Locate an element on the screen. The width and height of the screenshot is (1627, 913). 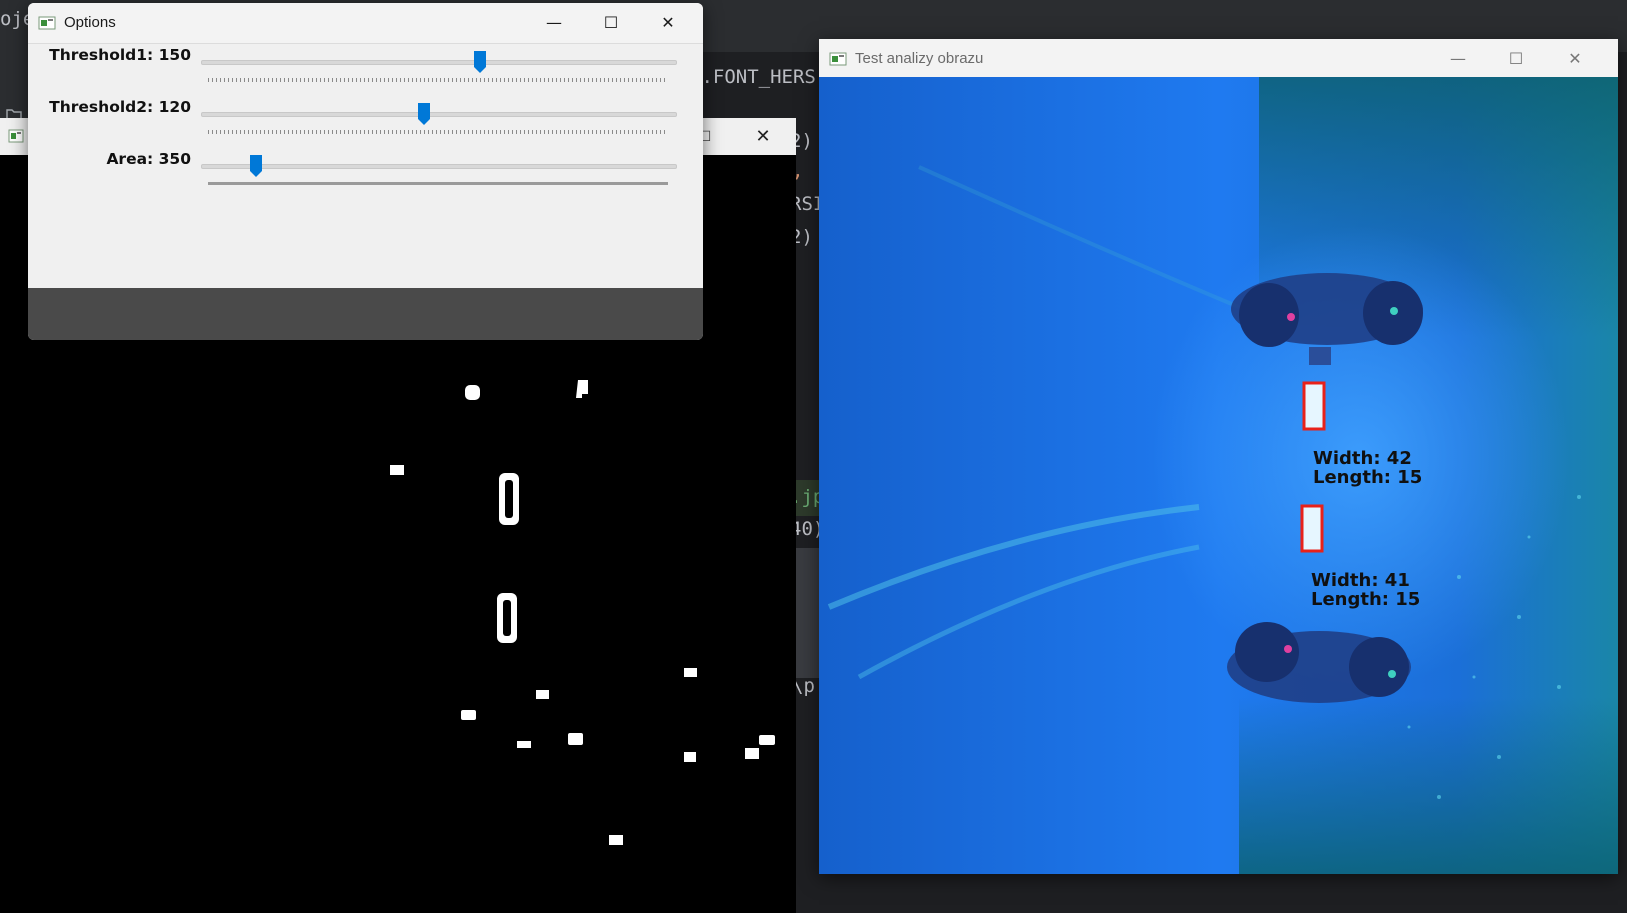
trackbar-label: Threshold2: 120 is located at coordinates (120, 107).